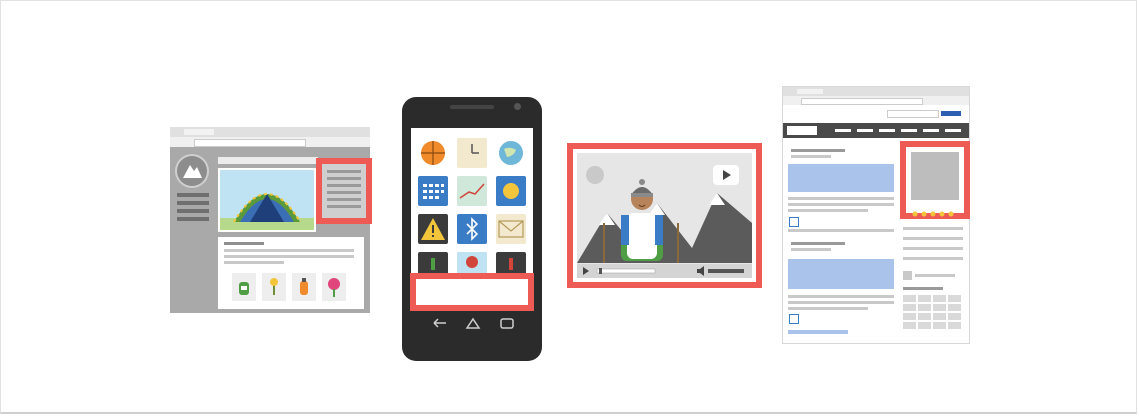 The width and height of the screenshot is (1139, 416). Describe the element at coordinates (472, 191) in the screenshot. I see `chart-icon` at that location.